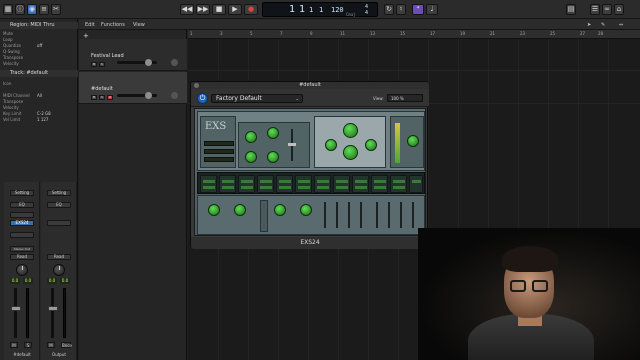 The height and width of the screenshot is (360, 640). Describe the element at coordinates (432, 9) in the screenshot. I see `metronome-button: ♩` at that location.